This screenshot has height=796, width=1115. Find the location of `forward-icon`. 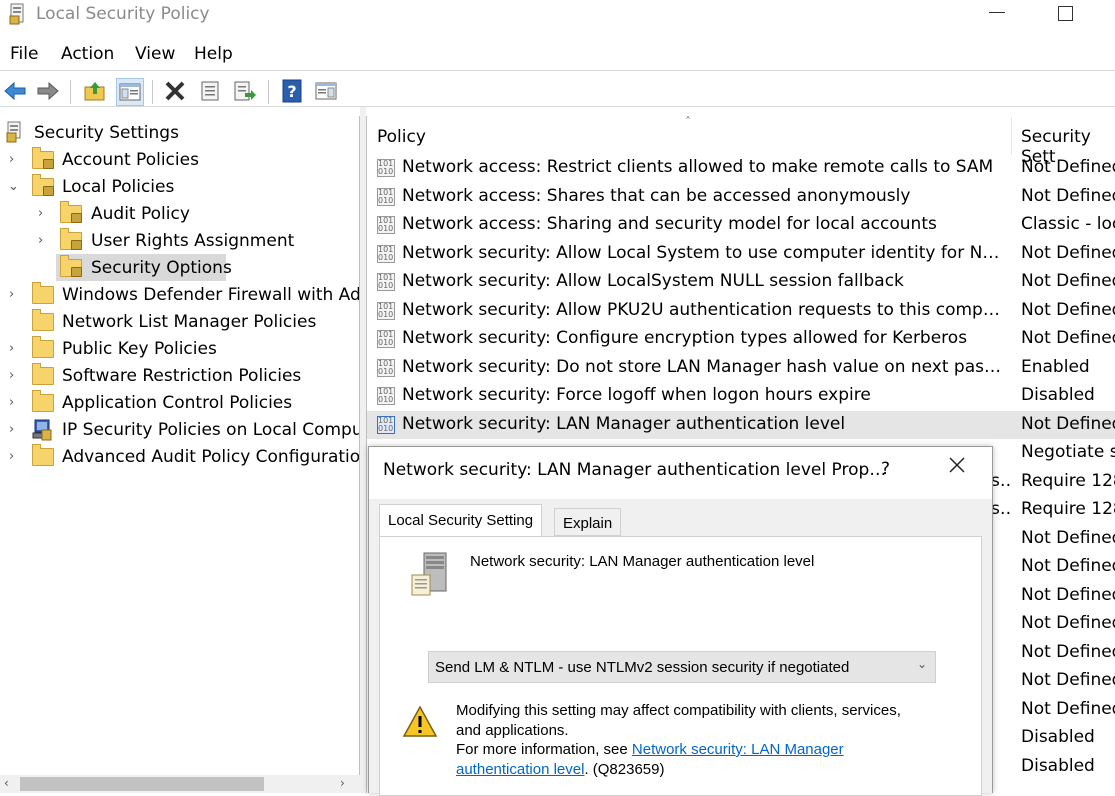

forward-icon is located at coordinates (48, 91).